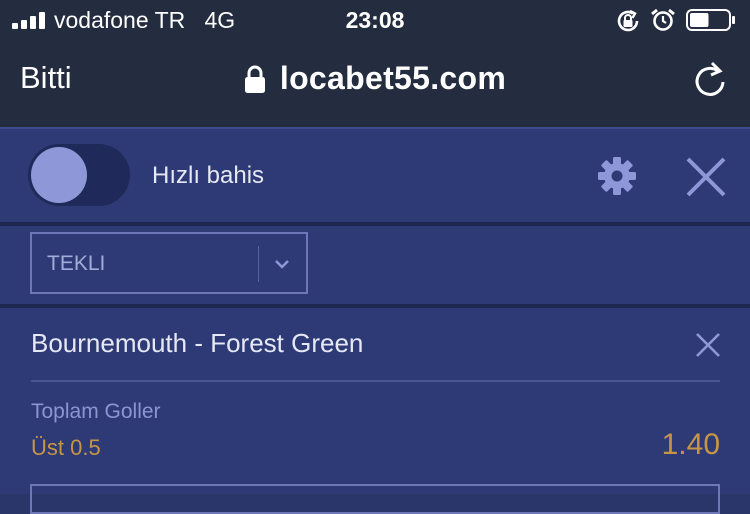 The height and width of the screenshot is (514, 750). What do you see at coordinates (710, 20) in the screenshot?
I see `battery-icon` at bounding box center [710, 20].